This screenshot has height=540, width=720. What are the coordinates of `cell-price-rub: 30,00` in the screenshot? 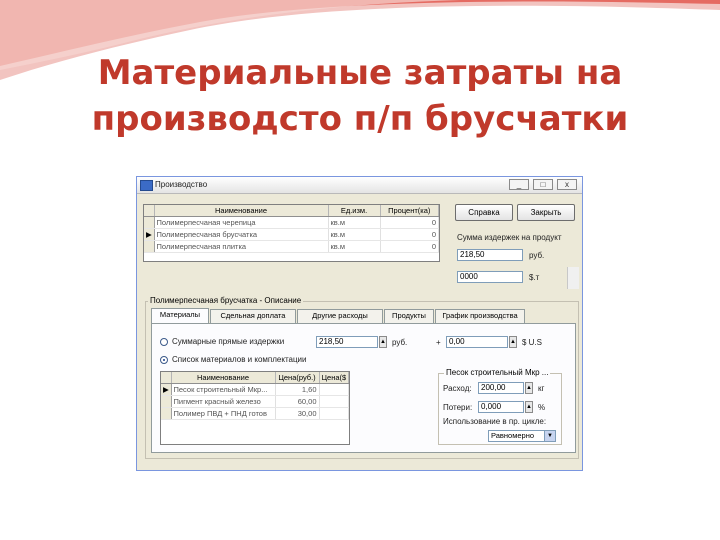 It's located at (297, 413).